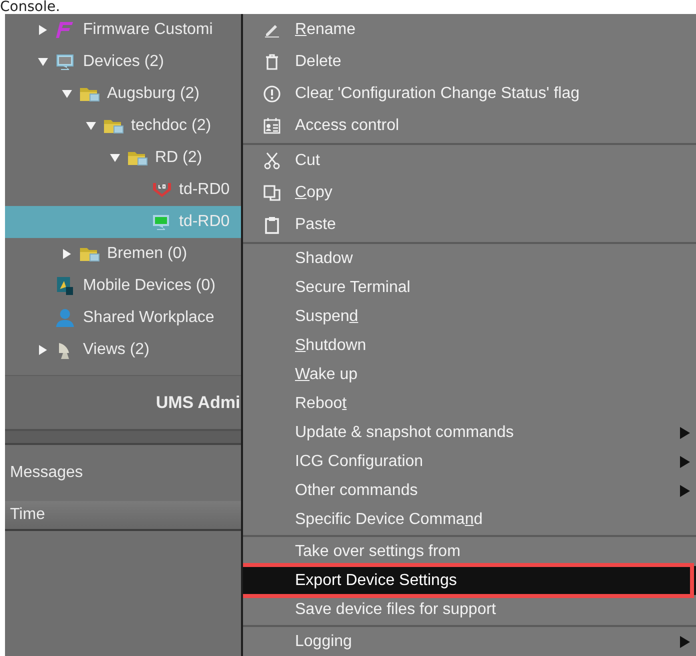 Image resolution: width=696 pixels, height=656 pixels. Describe the element at coordinates (469, 374) in the screenshot. I see `menu-item: Wake up` at that location.